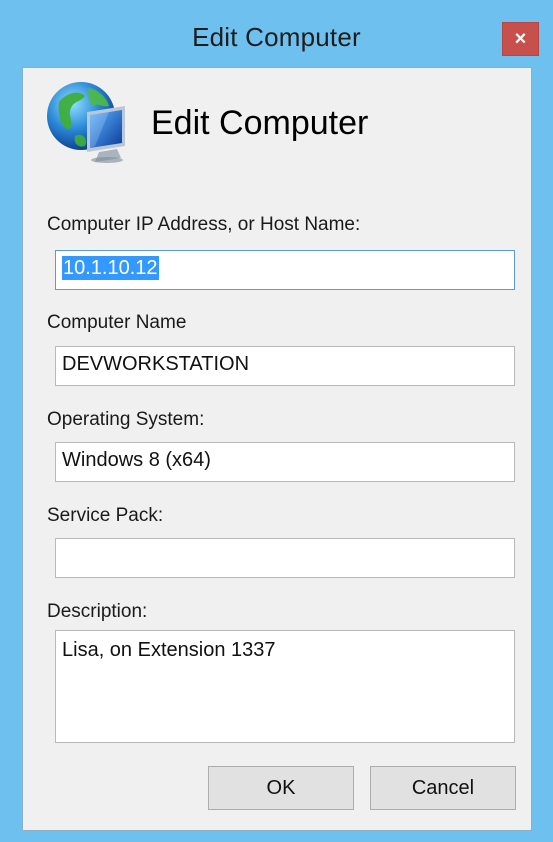 This screenshot has width=553, height=842. I want to click on ip-address-label: Computer IP Address, or Host Name:, so click(204, 224).